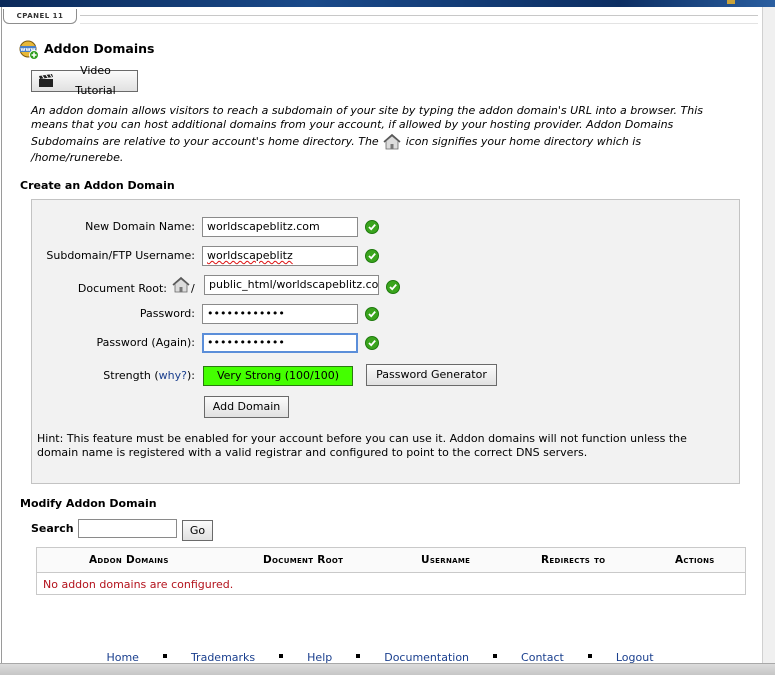 The width and height of the screenshot is (775, 675). Describe the element at coordinates (95, 80) in the screenshot. I see `video-tutorial-label: Video Tutorial` at that location.